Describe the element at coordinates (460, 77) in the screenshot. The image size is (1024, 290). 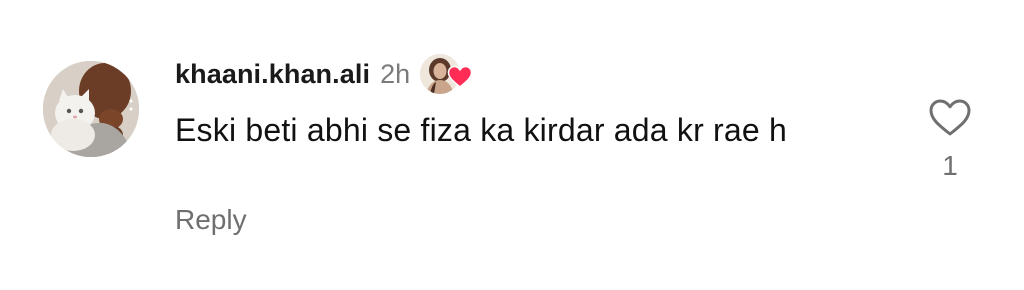
I see `heart-filled-icon` at that location.